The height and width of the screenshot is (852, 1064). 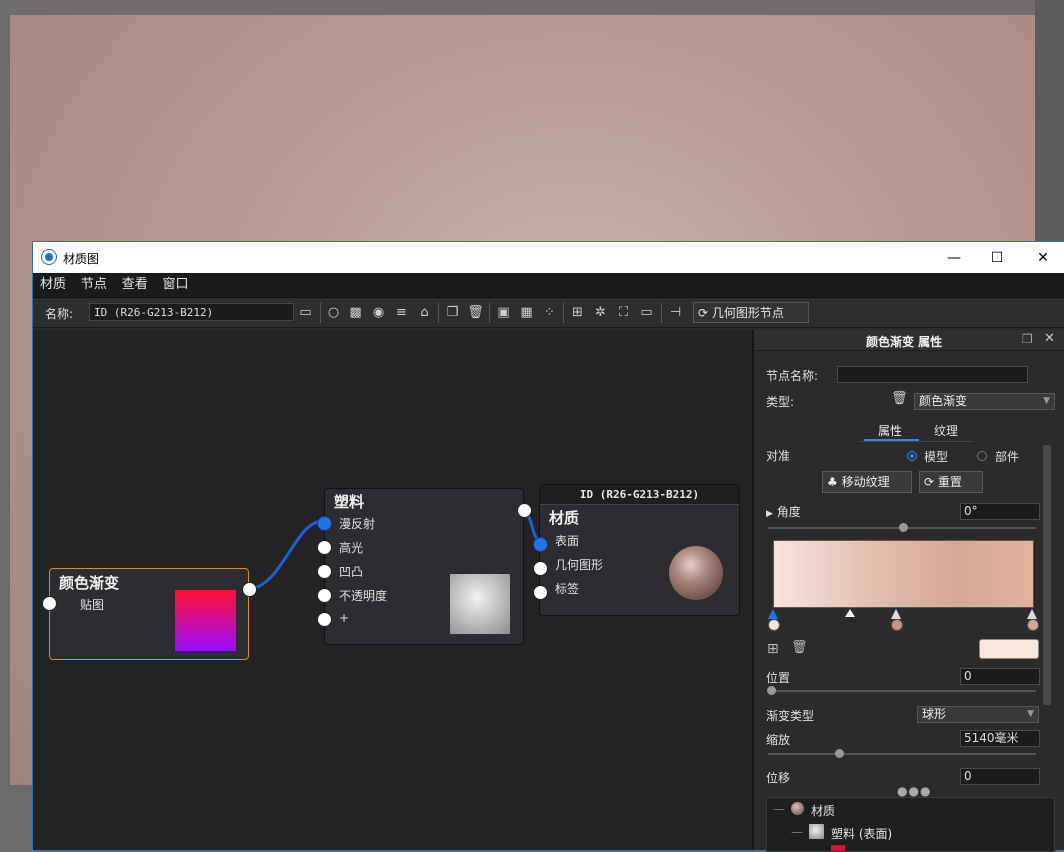 I want to click on position-slider-knob, so click(x=771, y=690).